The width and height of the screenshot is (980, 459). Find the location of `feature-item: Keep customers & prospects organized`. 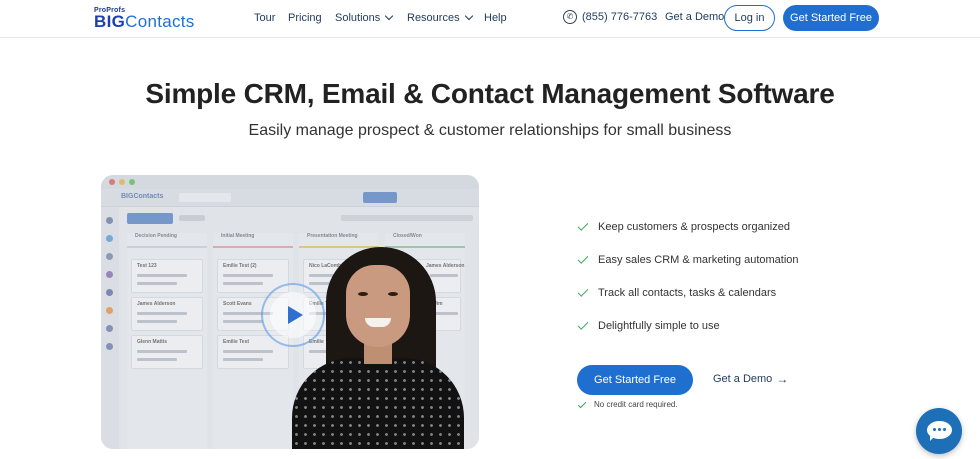

feature-item: Keep customers & prospects organized is located at coordinates (688, 236).